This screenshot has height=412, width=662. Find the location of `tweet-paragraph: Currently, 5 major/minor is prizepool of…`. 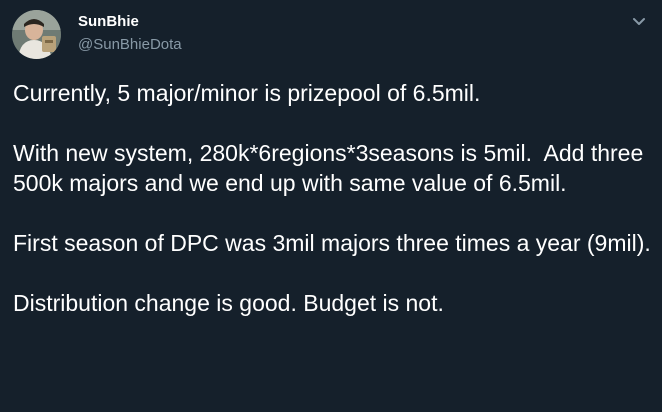

tweet-paragraph: Currently, 5 major/minor is prizepool of… is located at coordinates (247, 93).